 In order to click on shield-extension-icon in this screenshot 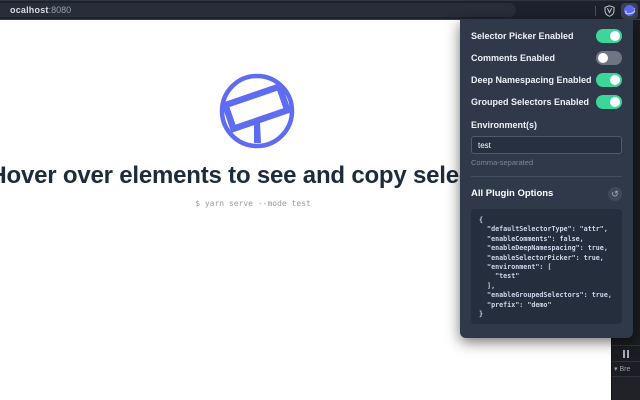, I will do `click(609, 10)`.